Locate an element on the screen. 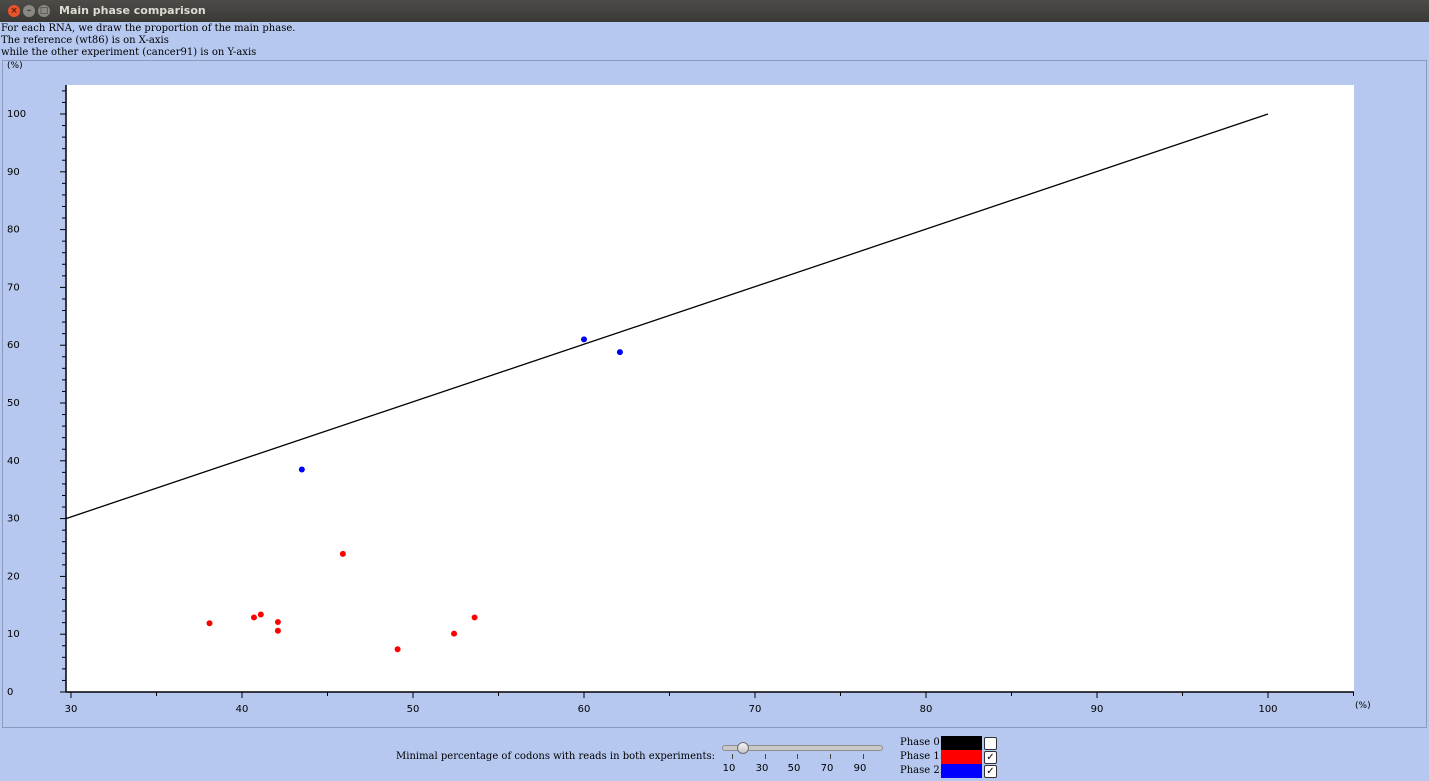 Image resolution: width=1429 pixels, height=781 pixels. slider-tick-label: 30 is located at coordinates (762, 768).